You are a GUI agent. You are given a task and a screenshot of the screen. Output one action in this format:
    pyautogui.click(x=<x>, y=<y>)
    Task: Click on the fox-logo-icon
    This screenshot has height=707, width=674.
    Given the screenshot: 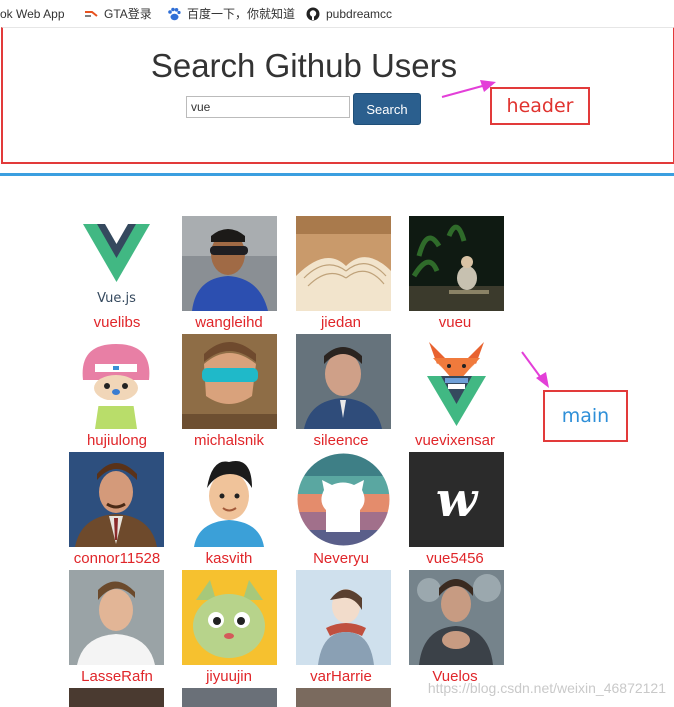 What is the action you would take?
    pyautogui.click(x=456, y=381)
    